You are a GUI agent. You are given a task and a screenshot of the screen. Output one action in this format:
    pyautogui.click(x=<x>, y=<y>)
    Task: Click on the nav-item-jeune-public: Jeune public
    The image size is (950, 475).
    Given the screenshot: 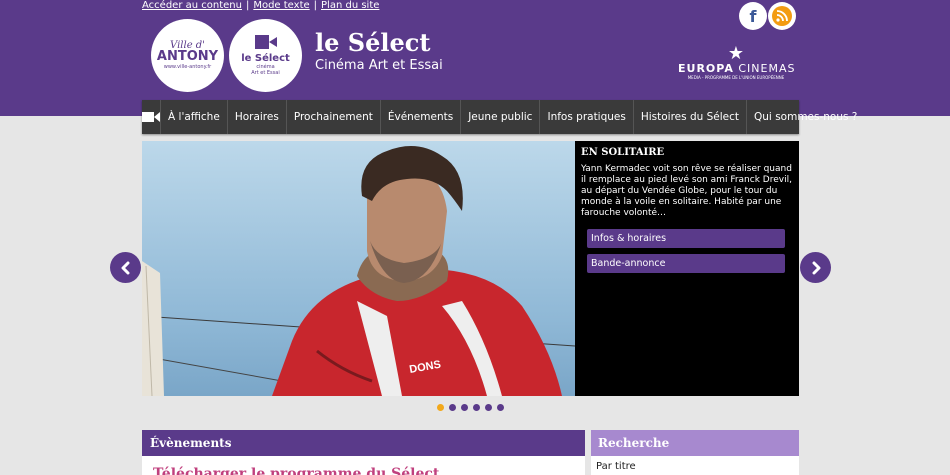 What is the action you would take?
    pyautogui.click(x=501, y=117)
    